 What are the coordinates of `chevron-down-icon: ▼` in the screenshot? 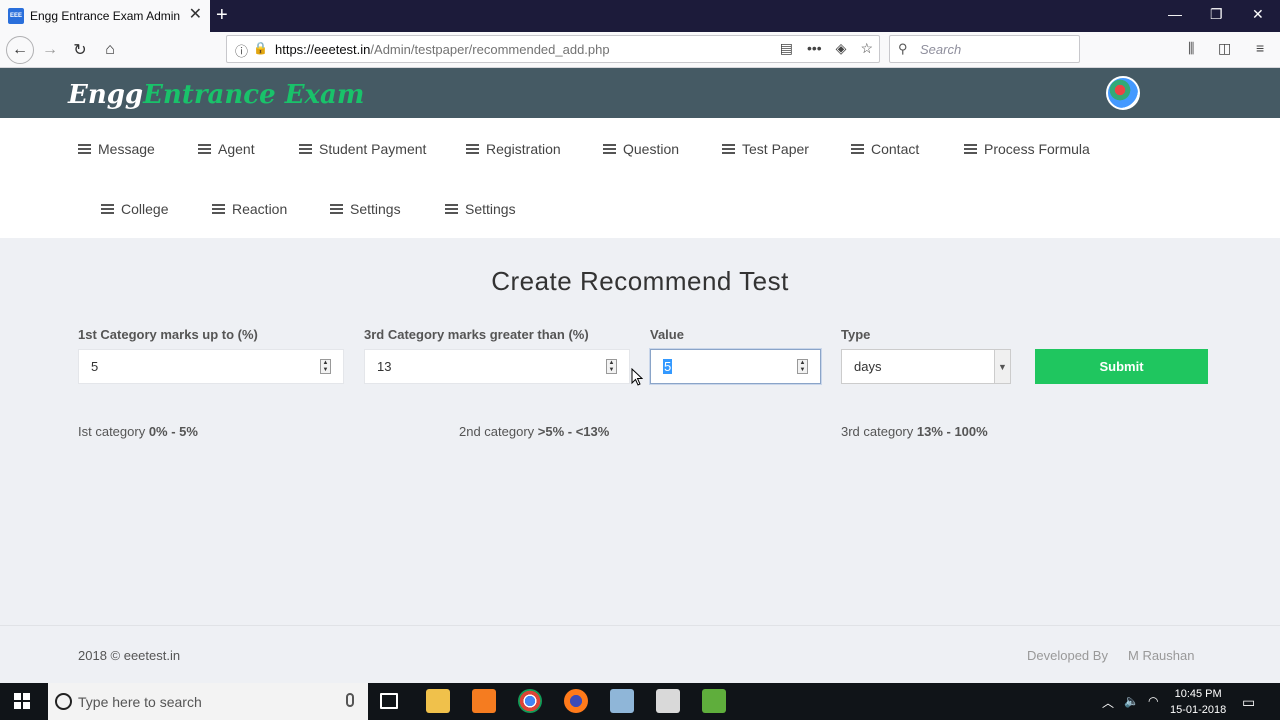 It's located at (1002, 366).